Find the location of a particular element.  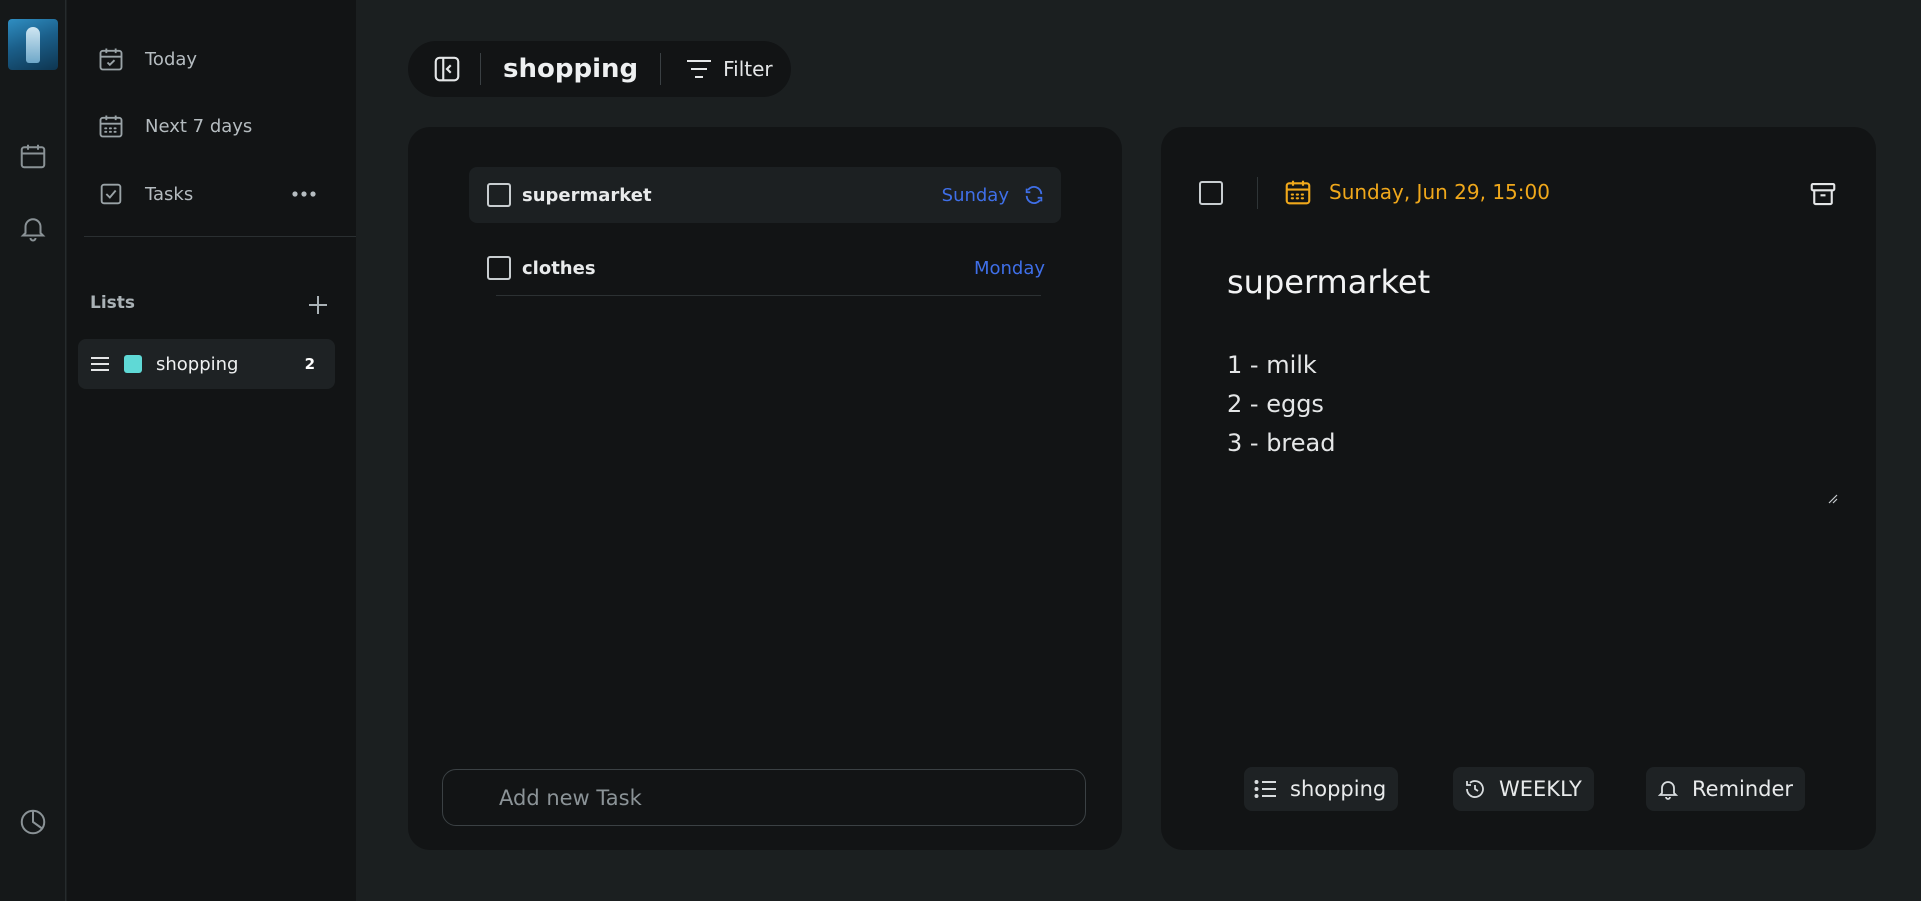

notes-line: 3 - bread is located at coordinates (1281, 443).